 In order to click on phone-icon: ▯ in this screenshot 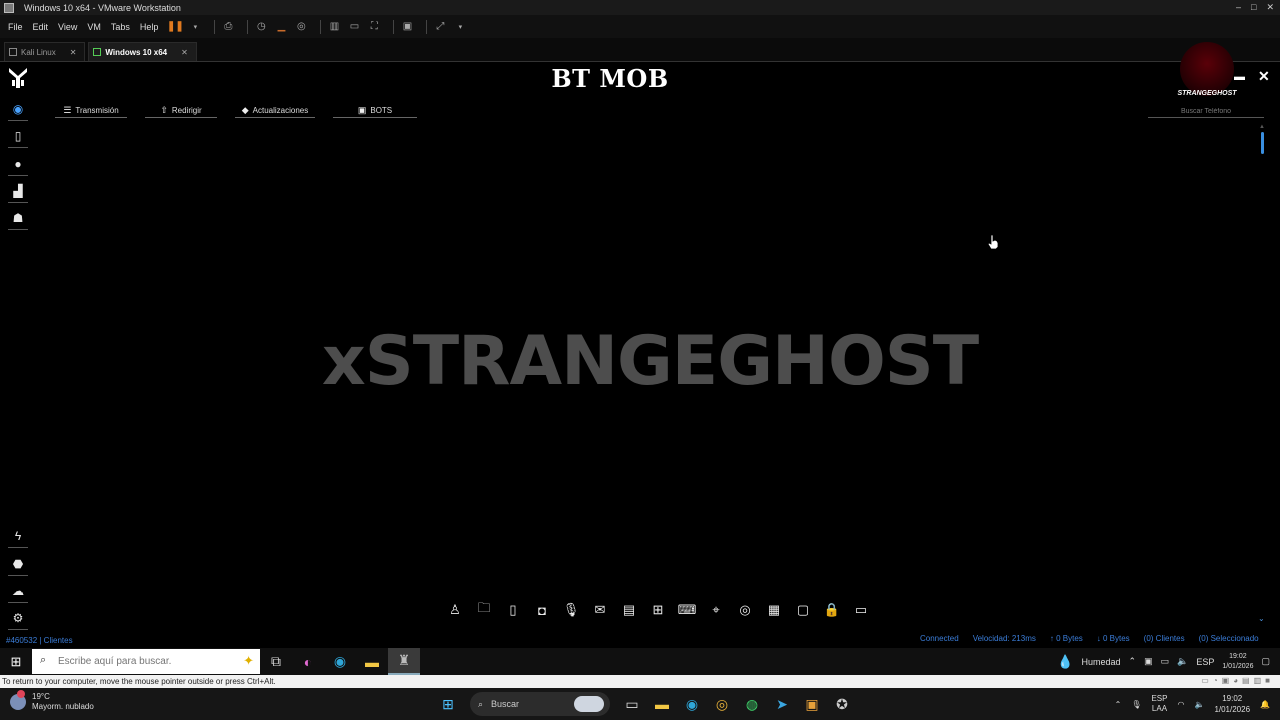, I will do `click(513, 610)`.